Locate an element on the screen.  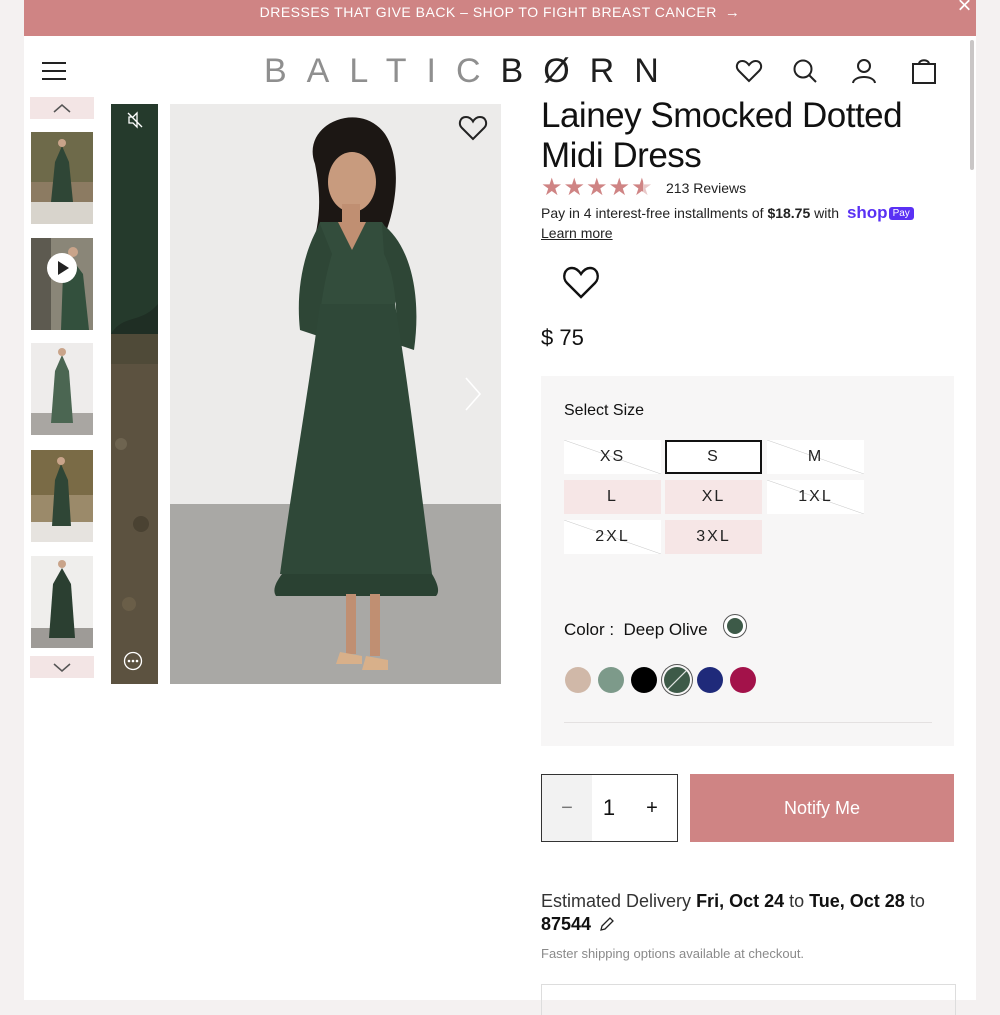
size-option-m: M is located at coordinates (815, 457).